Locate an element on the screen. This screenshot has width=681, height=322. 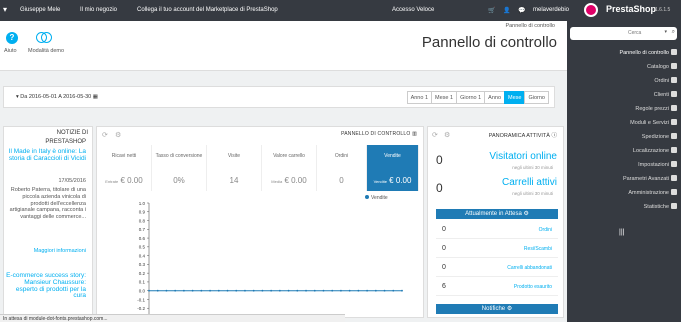
sidebar-item-price-rules: Regole prezzi is located at coordinates (656, 108).